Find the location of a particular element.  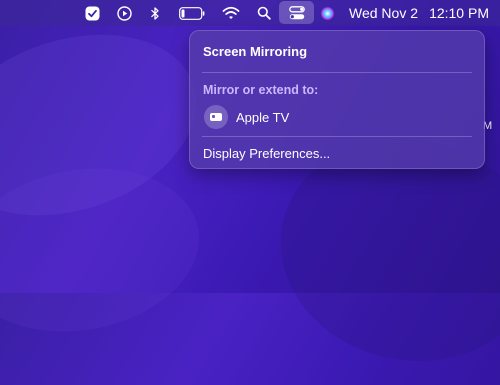

mirror-extend-label: Mirror or extend to: is located at coordinates (261, 90).